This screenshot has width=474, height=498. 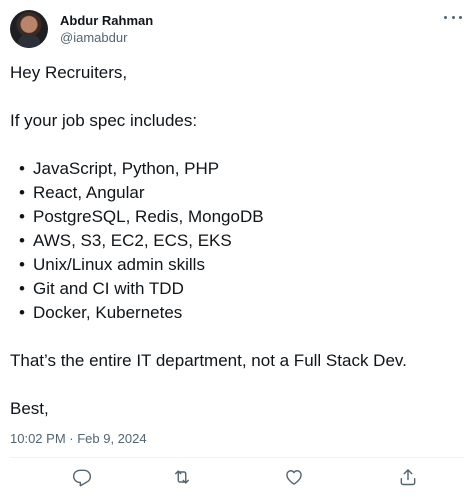 I want to click on list-item: • PostgreSQL, Redis, MongoDB, so click(x=240, y=217).